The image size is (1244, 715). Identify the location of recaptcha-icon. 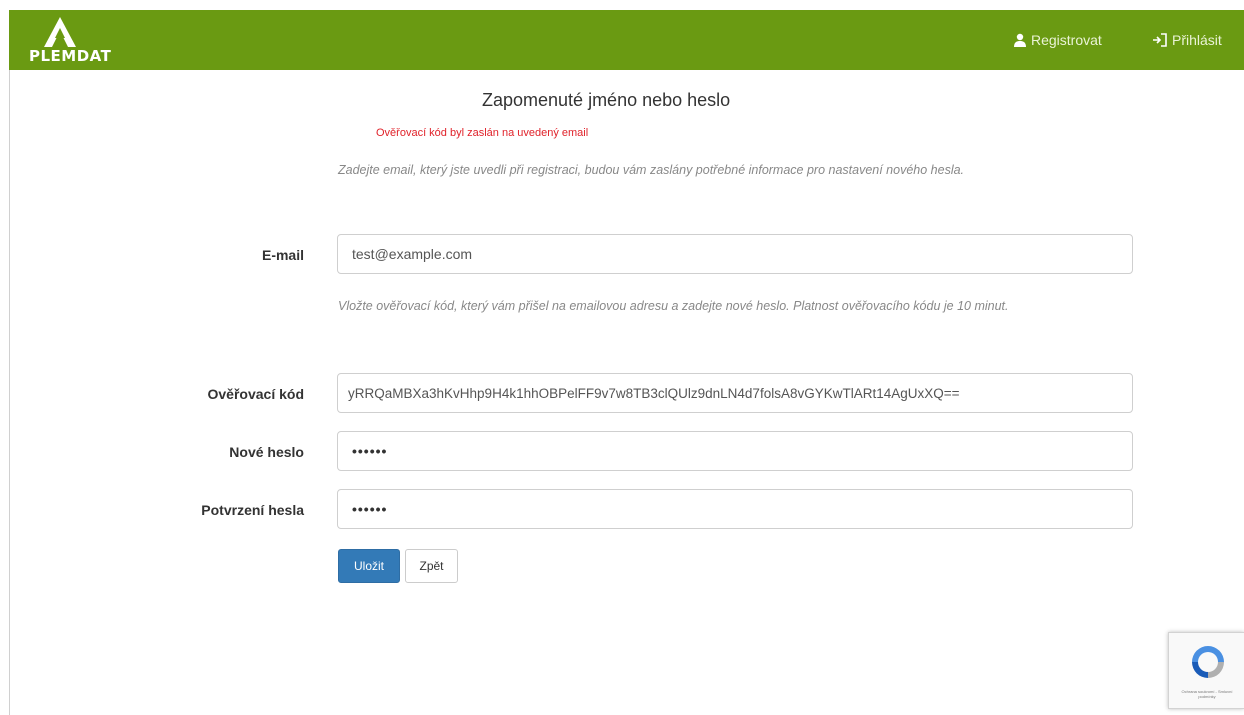
(1208, 662).